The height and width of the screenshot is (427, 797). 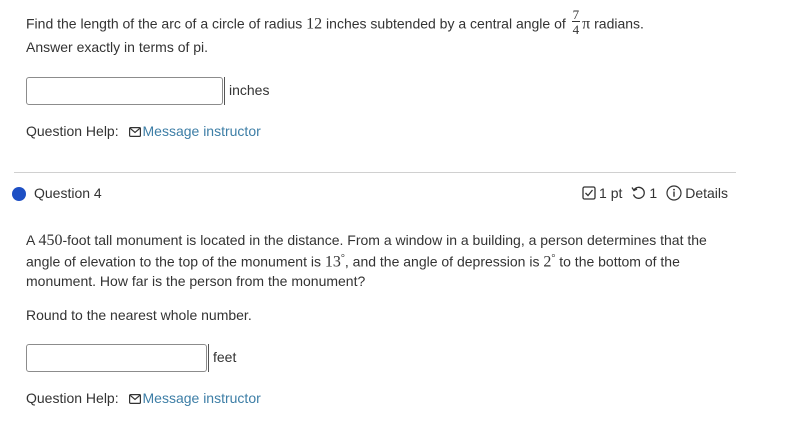 I want to click on fraction-denominator: 4, so click(x=576, y=29).